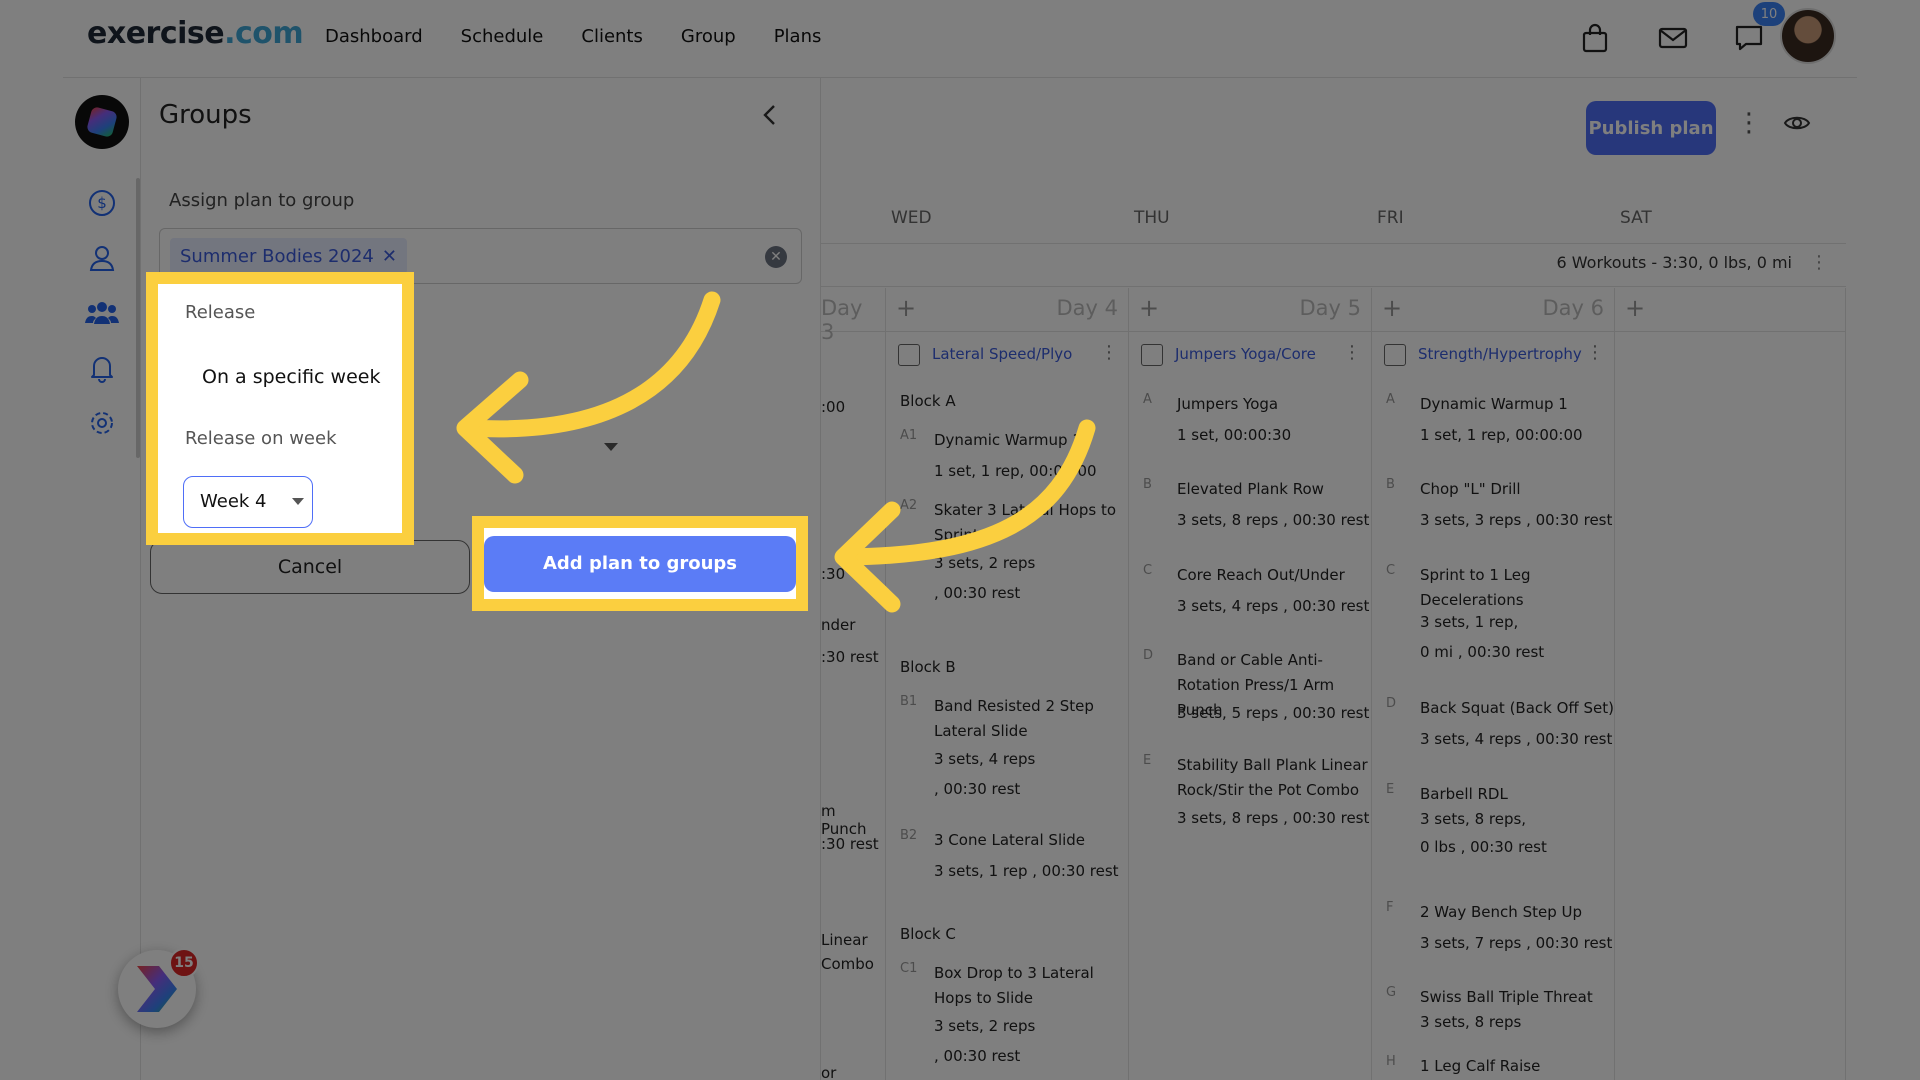 The width and height of the screenshot is (1920, 1080). Describe the element at coordinates (1493, 310) in the screenshot. I see `day-header: + Day 6` at that location.